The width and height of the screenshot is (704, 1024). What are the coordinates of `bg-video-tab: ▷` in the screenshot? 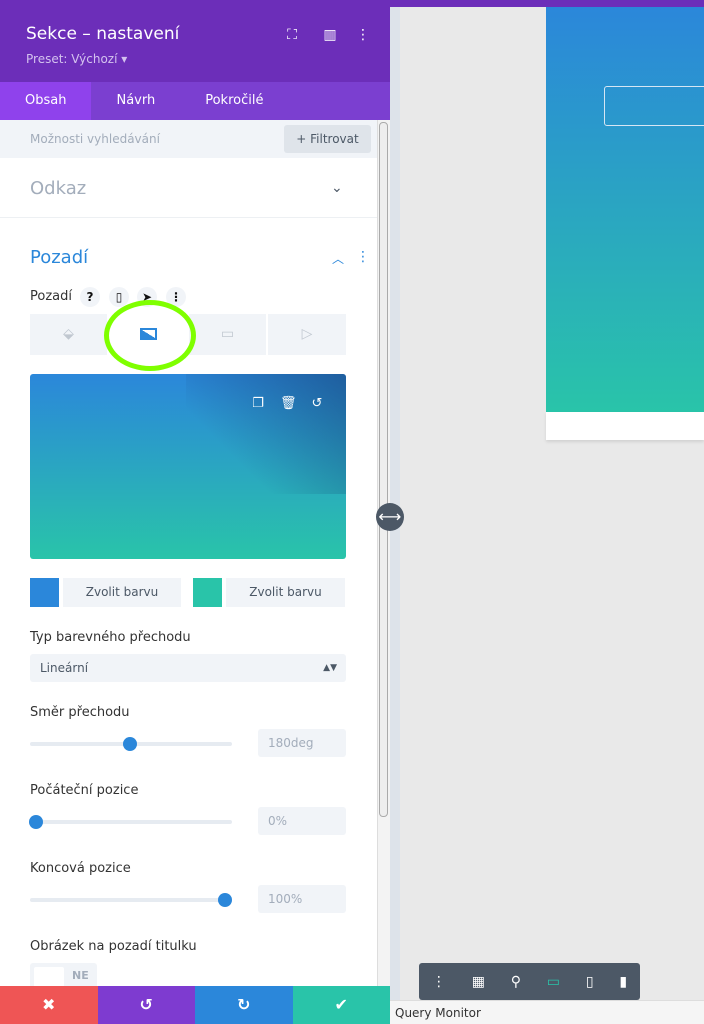 It's located at (307, 334).